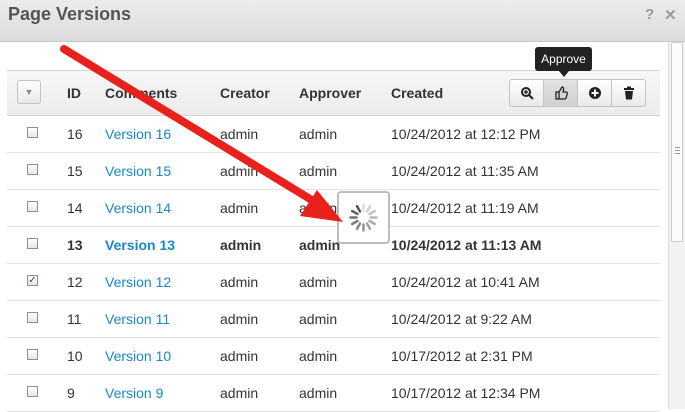 The image size is (685, 412). Describe the element at coordinates (75, 208) in the screenshot. I see `row-id: 14` at that location.